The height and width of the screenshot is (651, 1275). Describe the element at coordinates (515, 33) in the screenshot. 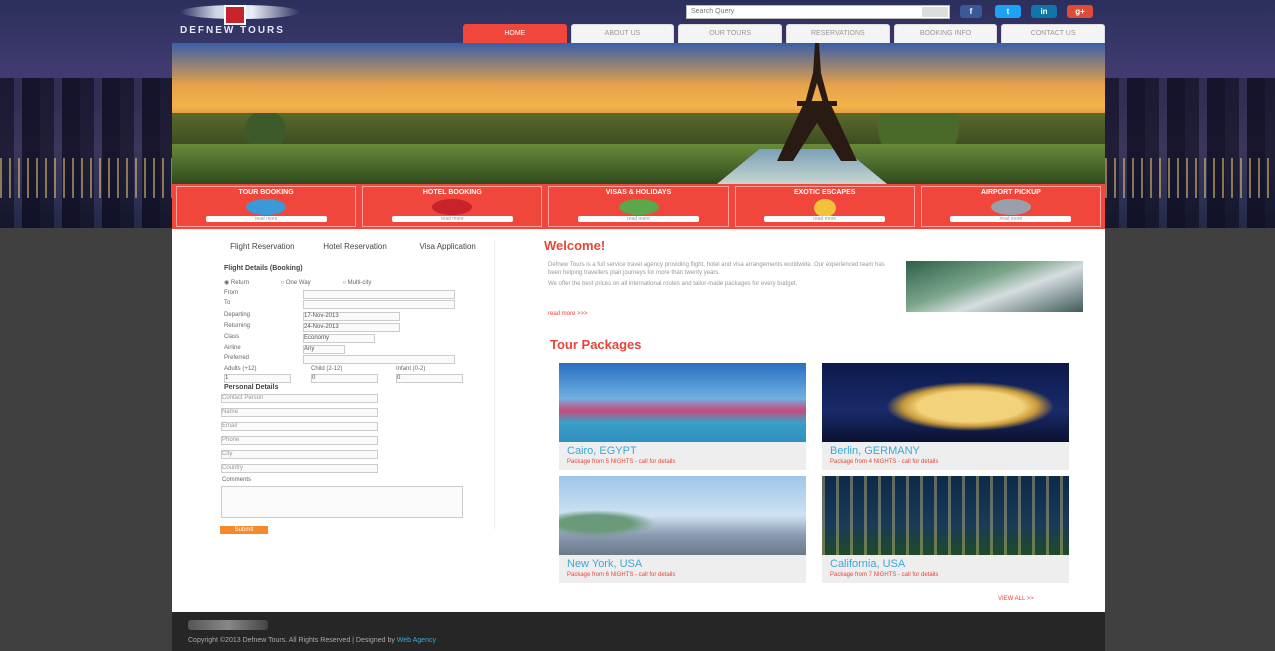

I see `nav-home: HOME` at that location.